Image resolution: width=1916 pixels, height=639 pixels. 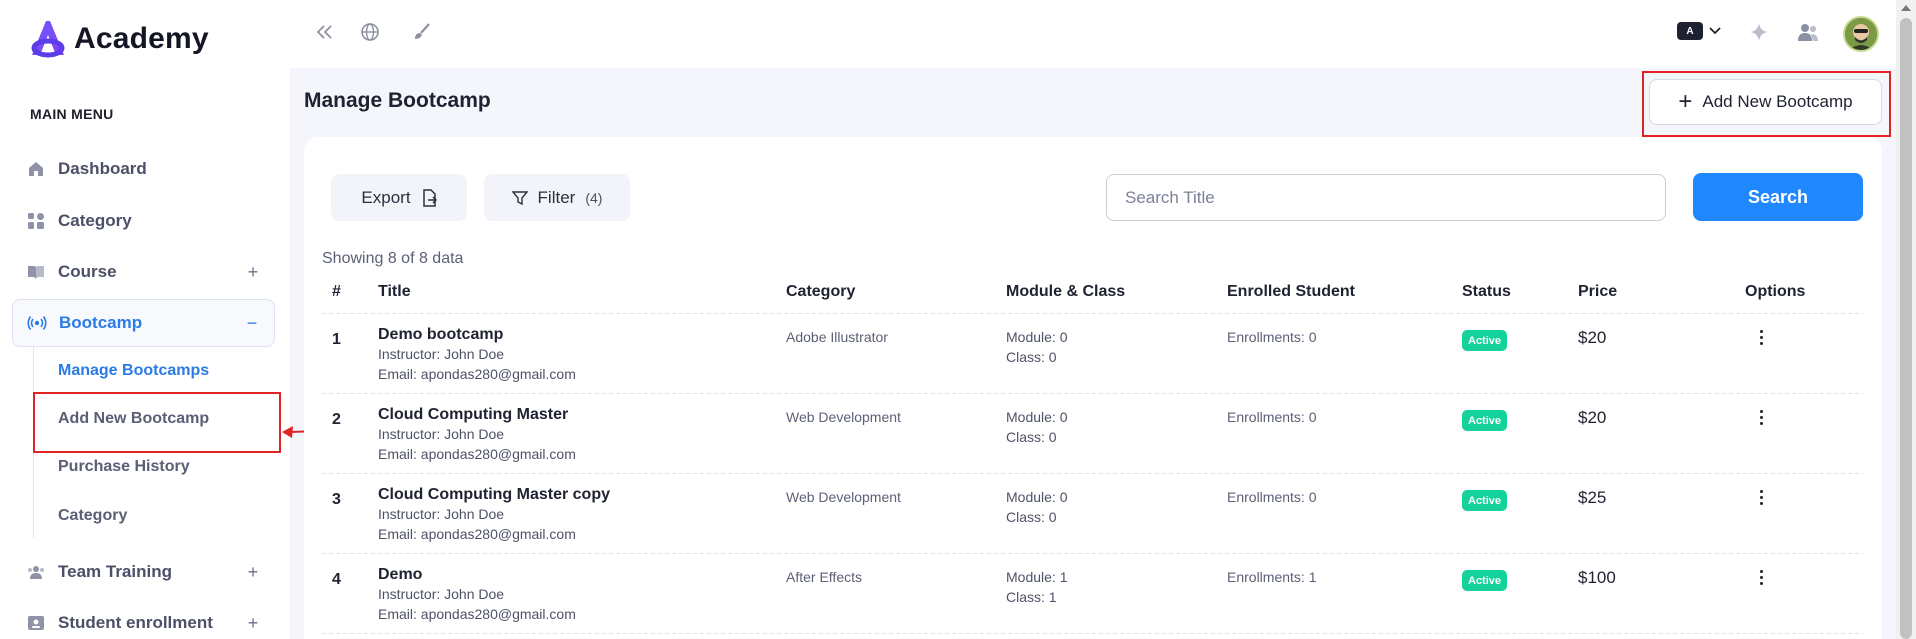 What do you see at coordinates (1906, 328) in the screenshot?
I see `scrollbar-thumb` at bounding box center [1906, 328].